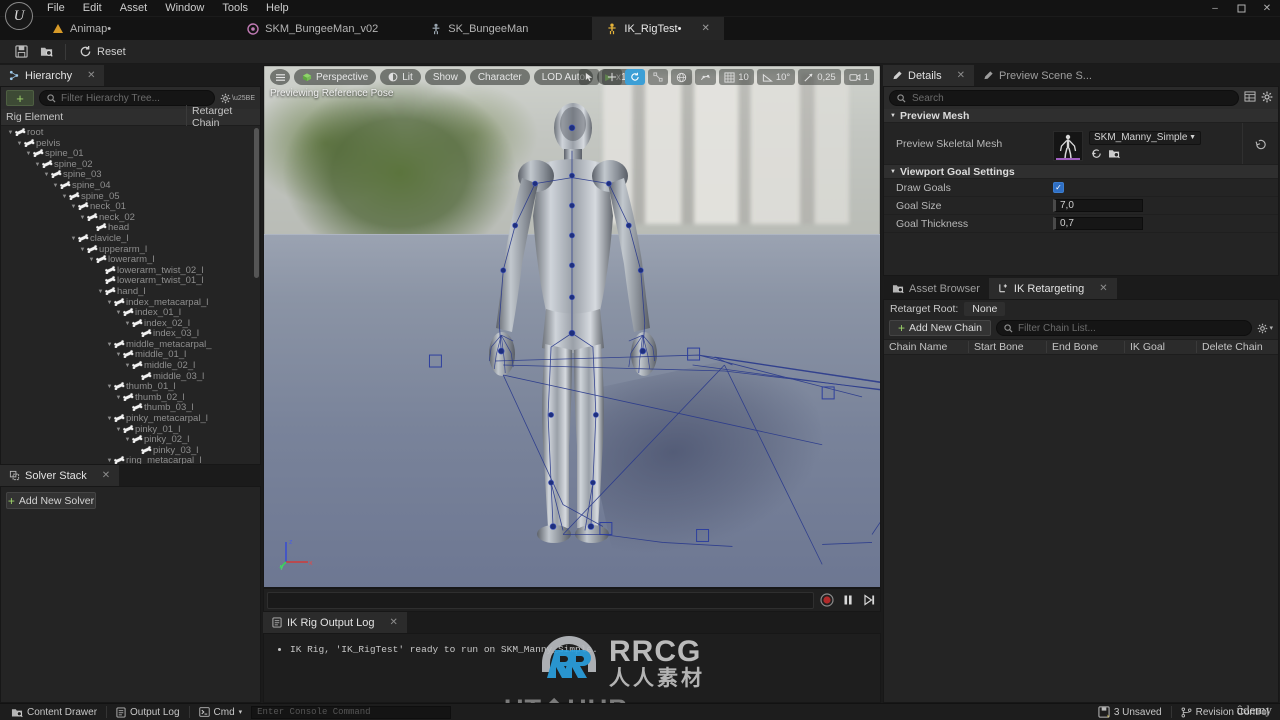 The image size is (1280, 720). I want to click on angle-snap-button: 10°, so click(776, 77).